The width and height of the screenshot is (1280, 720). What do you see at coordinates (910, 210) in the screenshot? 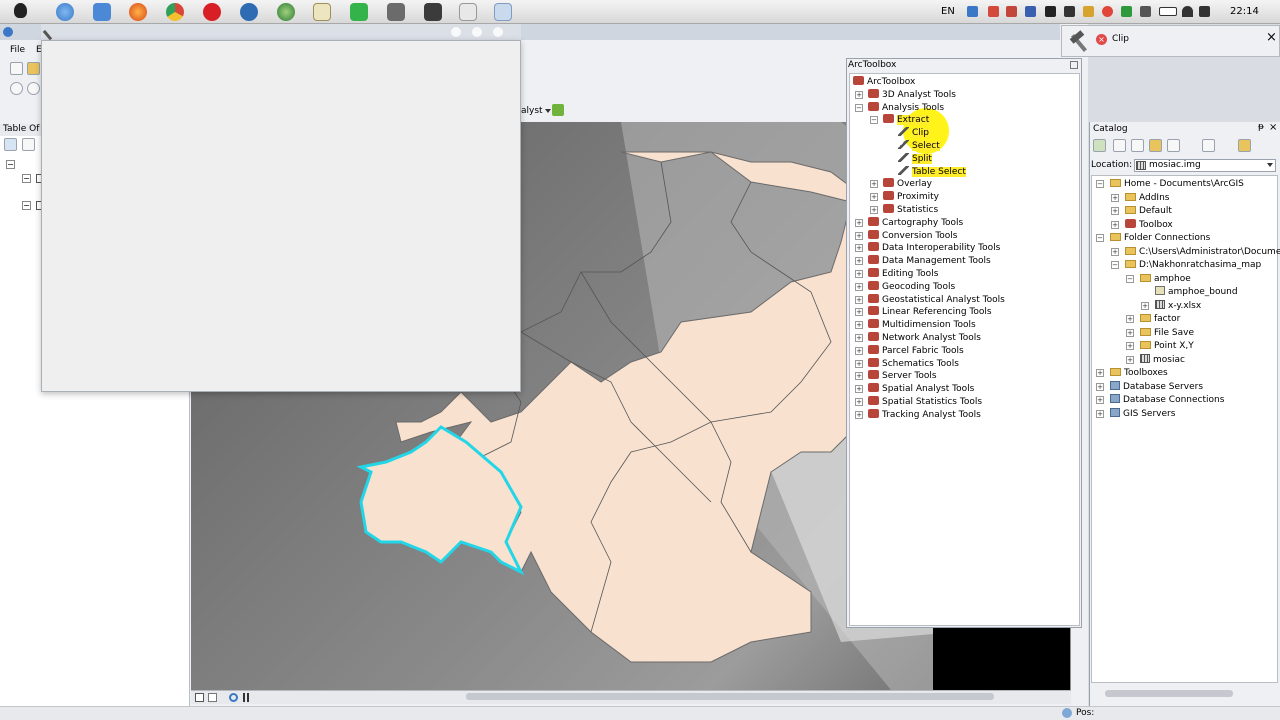
I see `toolbox-item: Statistics` at bounding box center [910, 210].